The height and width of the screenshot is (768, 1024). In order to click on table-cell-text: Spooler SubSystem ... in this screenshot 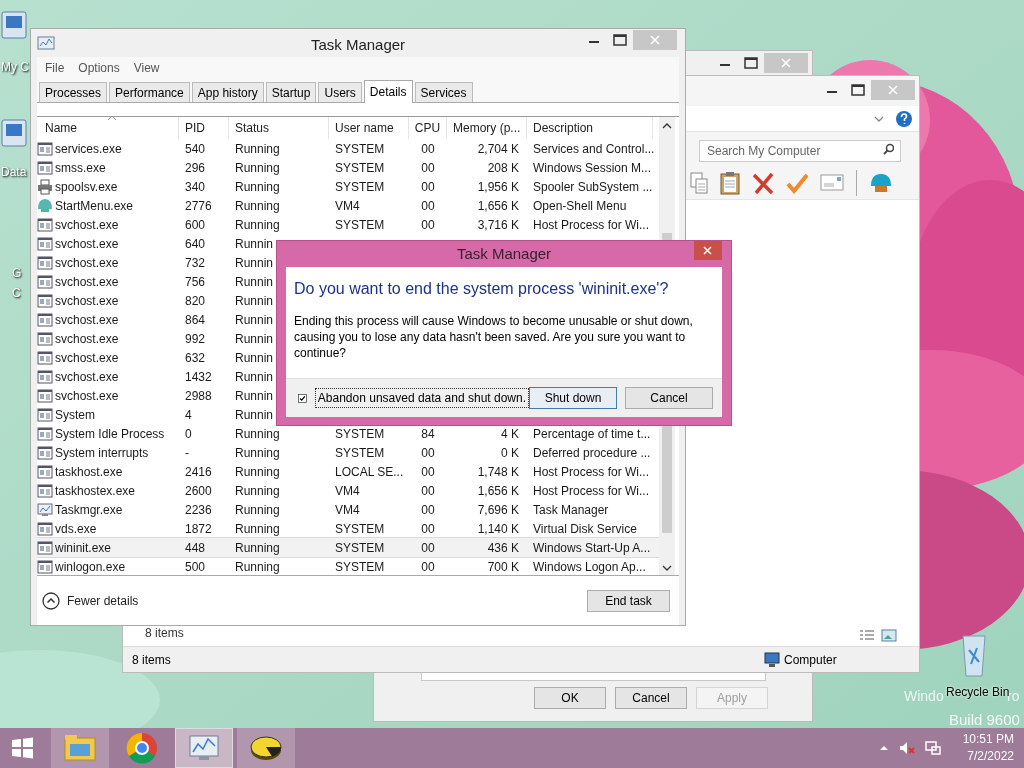, I will do `click(593, 187)`.